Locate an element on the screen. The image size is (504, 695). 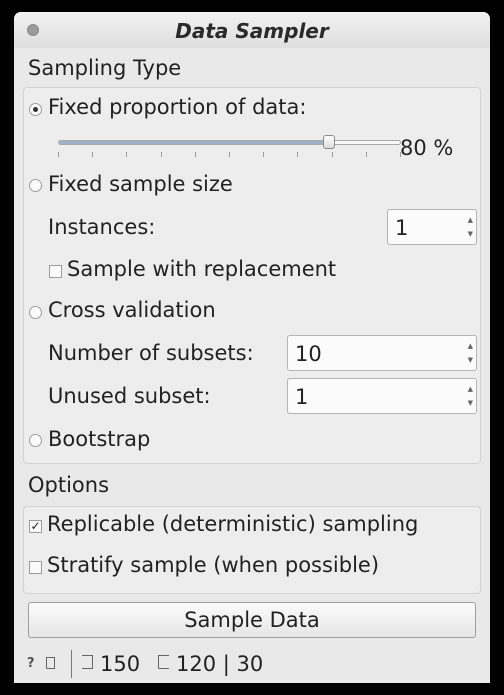
replacement-label: Sample with replacement is located at coordinates (201, 269).